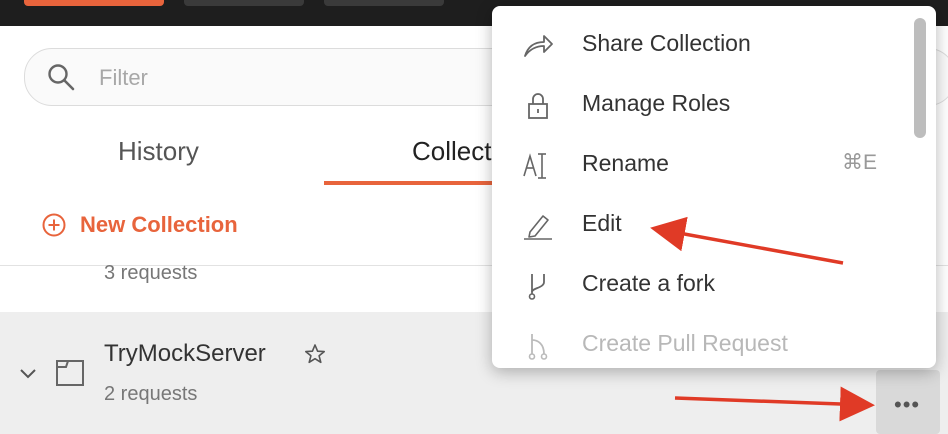 This screenshot has height=434, width=948. I want to click on runner-button, so click(384, 3).